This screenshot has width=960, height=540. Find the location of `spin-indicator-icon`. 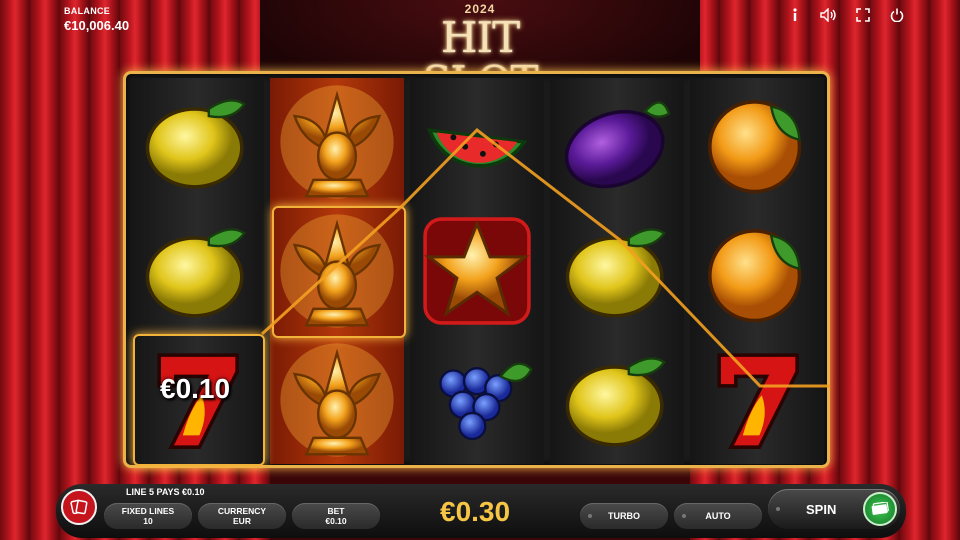

spin-indicator-icon is located at coordinates (778, 509).